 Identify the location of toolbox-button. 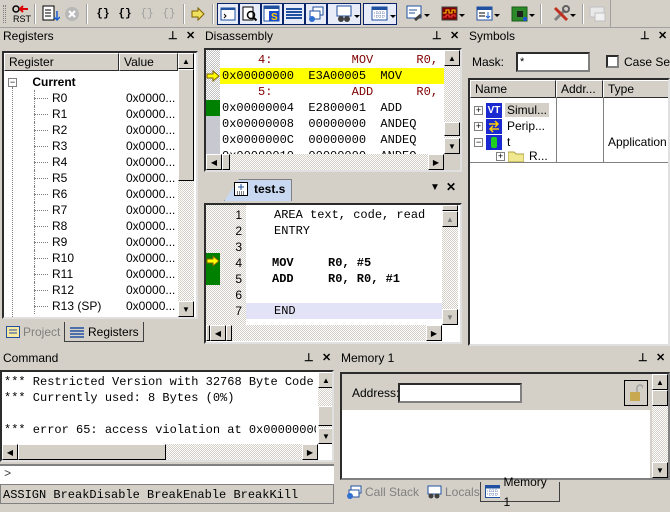
(561, 14).